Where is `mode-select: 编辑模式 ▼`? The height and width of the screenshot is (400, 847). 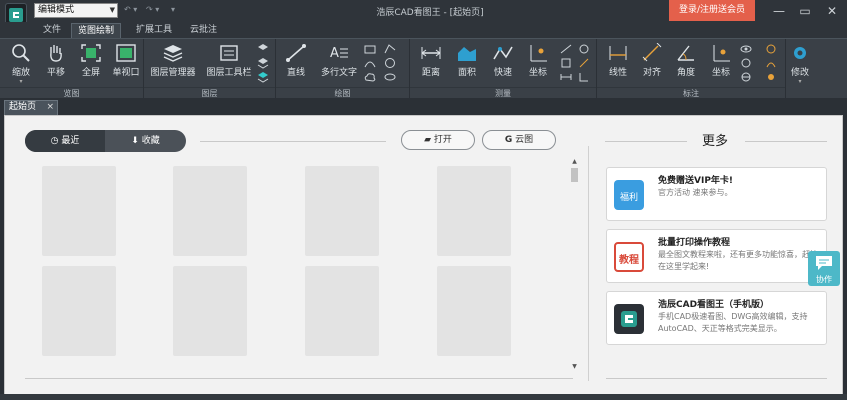 mode-select: 编辑模式 ▼ is located at coordinates (76, 10).